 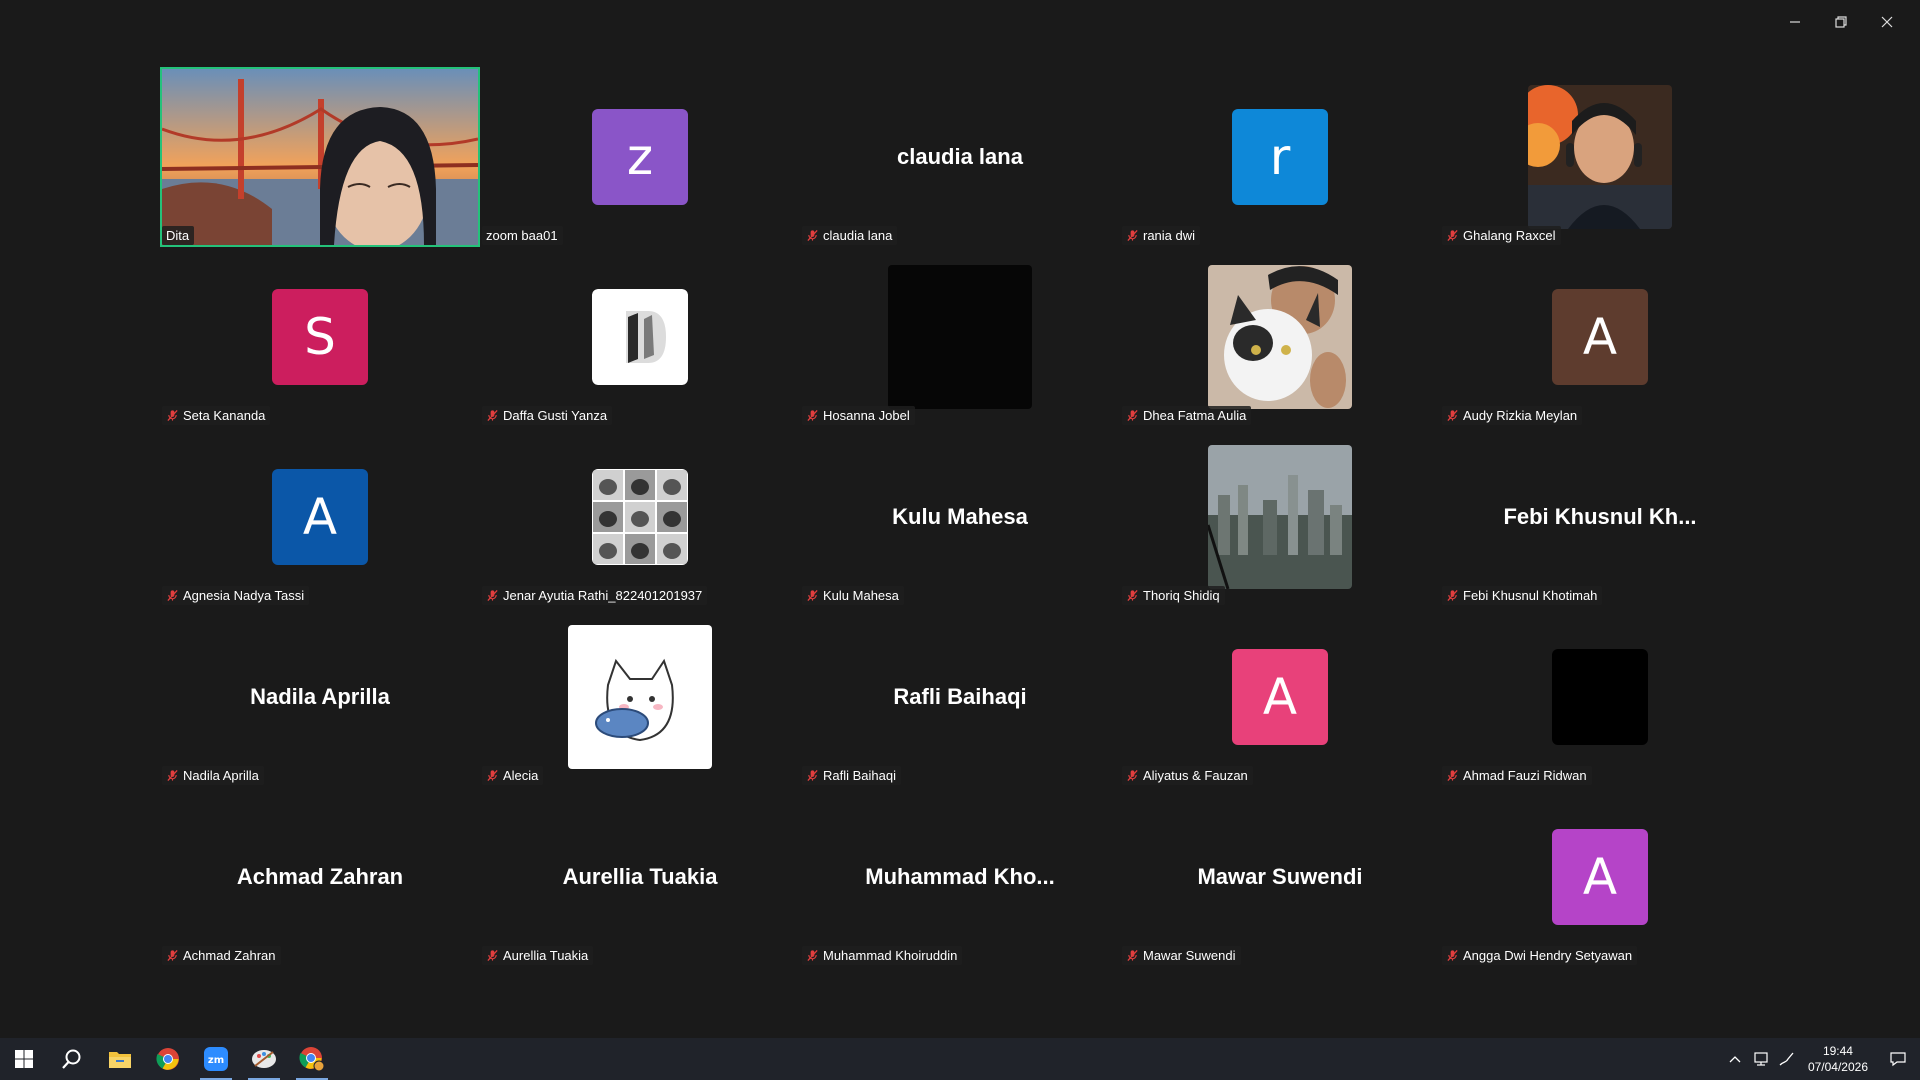 I want to click on participant-tile: Muhammad Kho... Muhammad Khoiruddin, so click(x=960, y=877).